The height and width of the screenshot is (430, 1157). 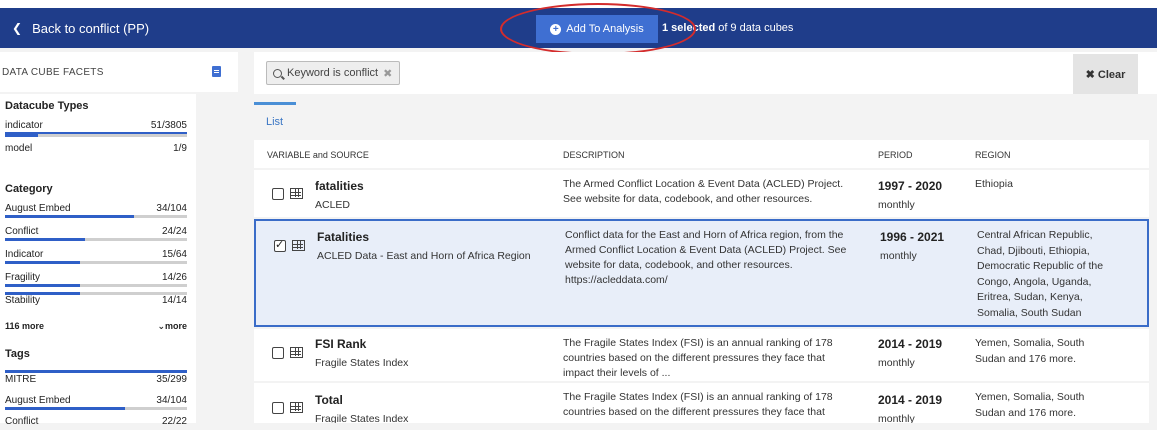 What do you see at coordinates (277, 73) in the screenshot?
I see `search-icon` at bounding box center [277, 73].